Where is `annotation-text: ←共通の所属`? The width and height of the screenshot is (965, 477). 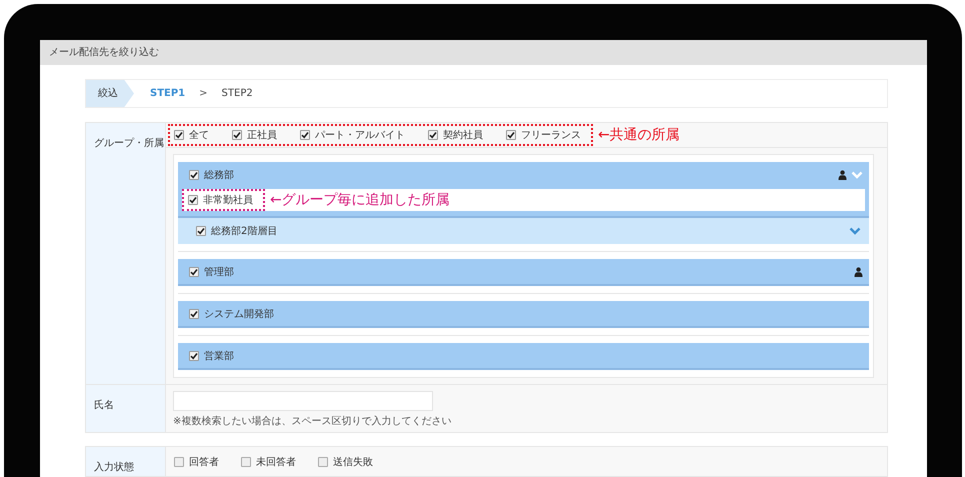
annotation-text: ←共通の所属 is located at coordinates (639, 135).